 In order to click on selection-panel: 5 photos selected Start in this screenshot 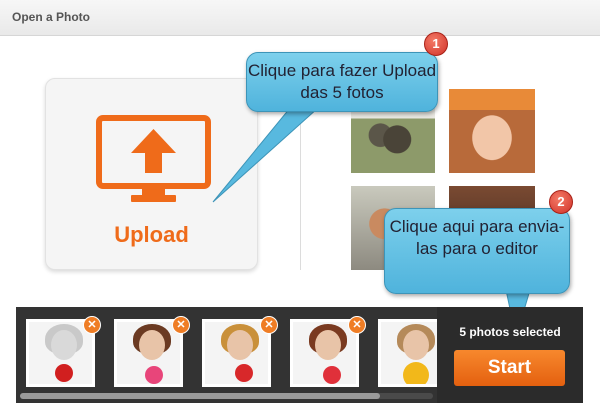, I will do `click(510, 355)`.